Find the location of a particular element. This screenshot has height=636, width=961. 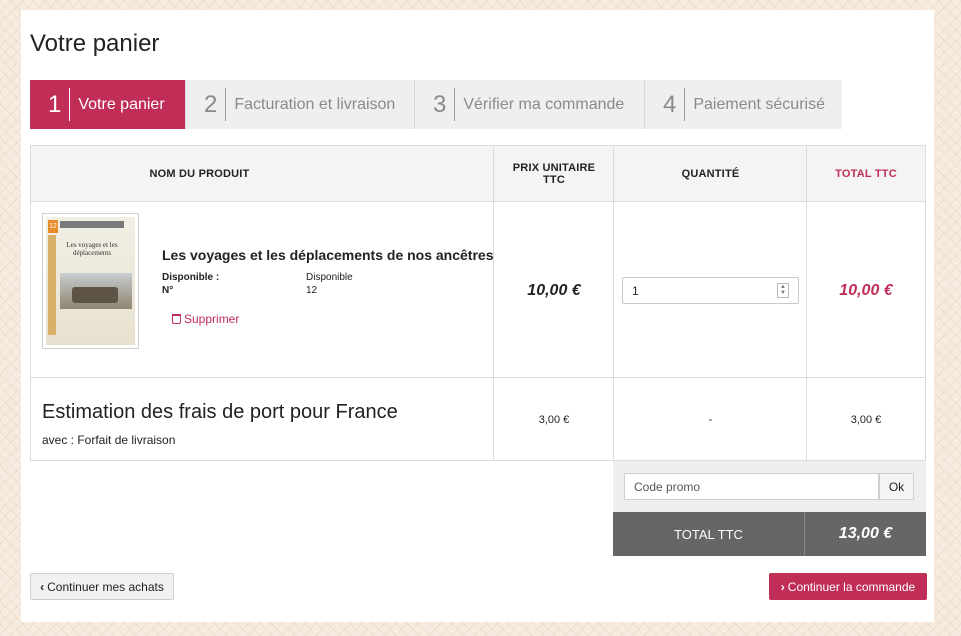

quantity-input: 1 ▲ ▼ is located at coordinates (710, 290).